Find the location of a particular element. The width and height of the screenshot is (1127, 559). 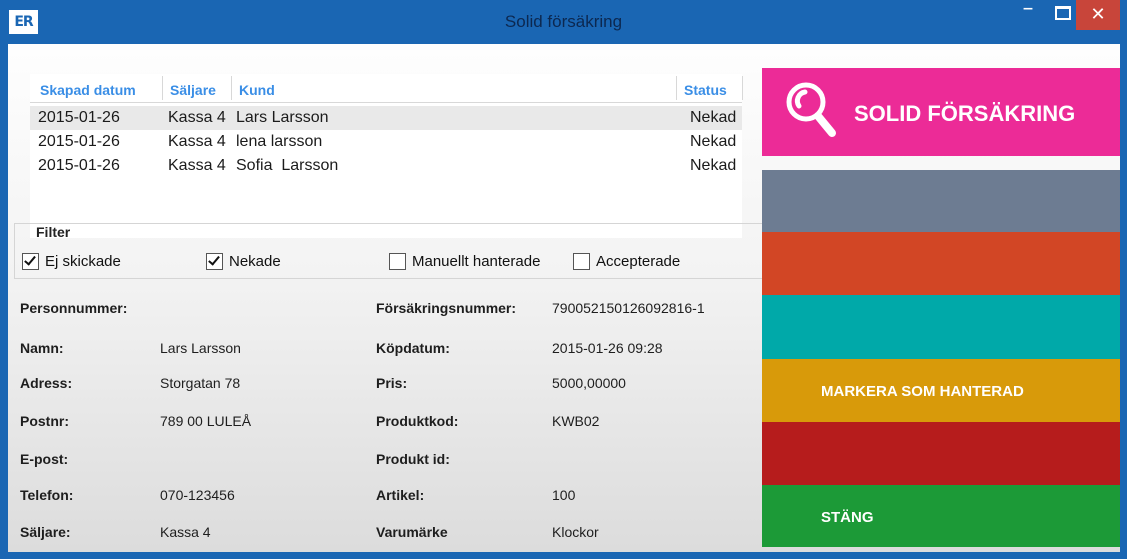

column-header-status: Status is located at coordinates (705, 90).